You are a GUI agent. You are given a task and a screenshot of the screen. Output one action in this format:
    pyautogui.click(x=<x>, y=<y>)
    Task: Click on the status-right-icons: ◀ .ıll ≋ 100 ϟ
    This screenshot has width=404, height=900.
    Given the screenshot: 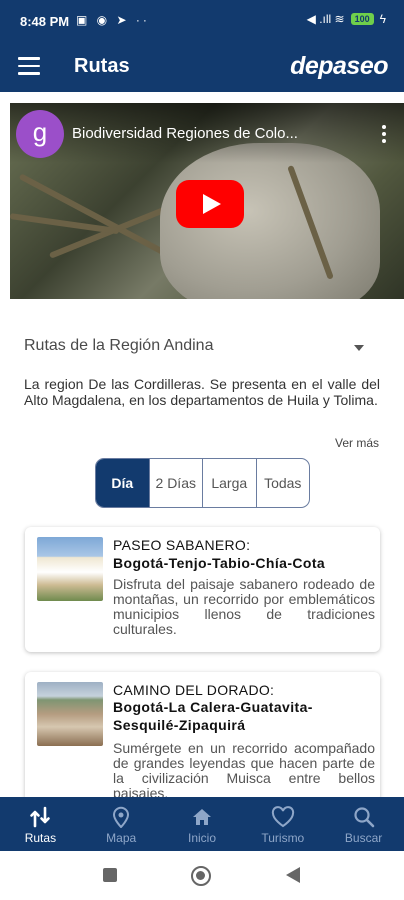 What is the action you would take?
    pyautogui.click(x=346, y=19)
    